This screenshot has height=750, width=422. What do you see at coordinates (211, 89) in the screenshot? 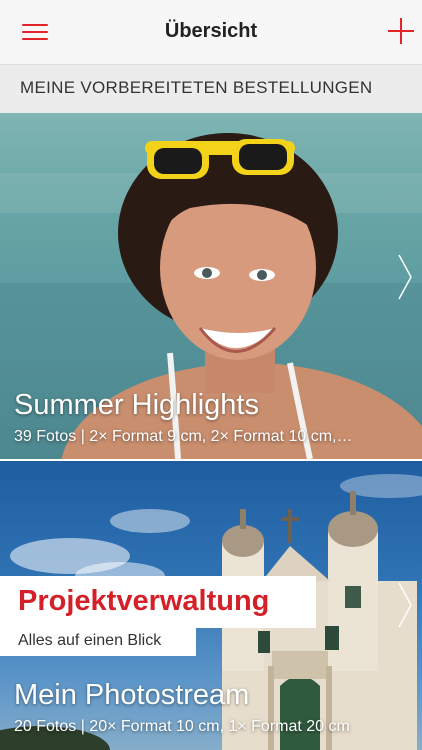
I see `section-header: MEINE VORBEREITETEN BESTELLUNGEN` at bounding box center [211, 89].